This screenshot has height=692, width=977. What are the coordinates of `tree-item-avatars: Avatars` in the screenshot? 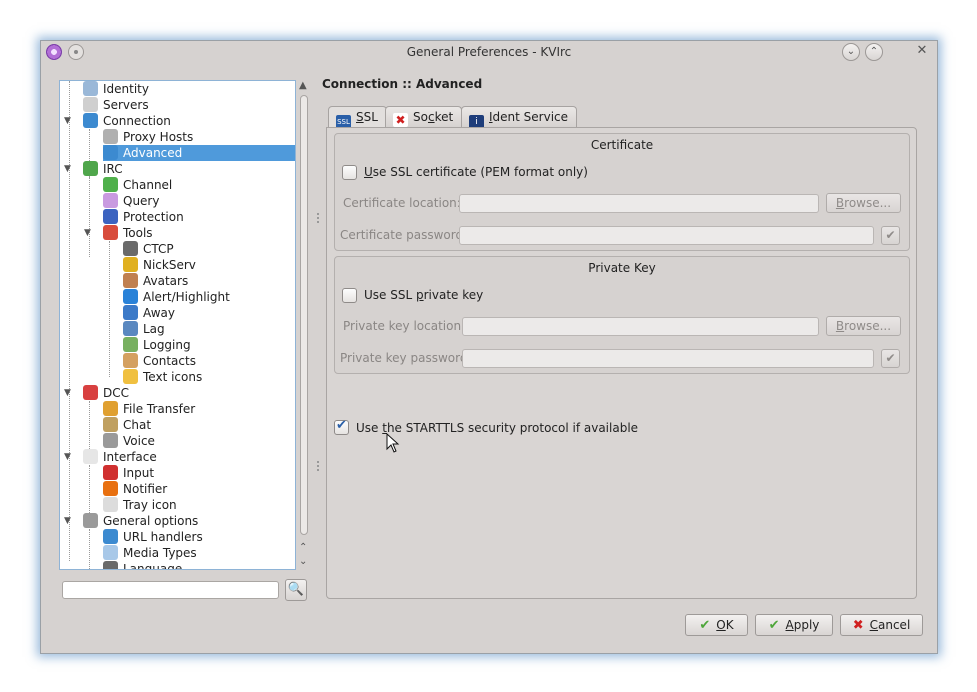 It's located at (155, 281).